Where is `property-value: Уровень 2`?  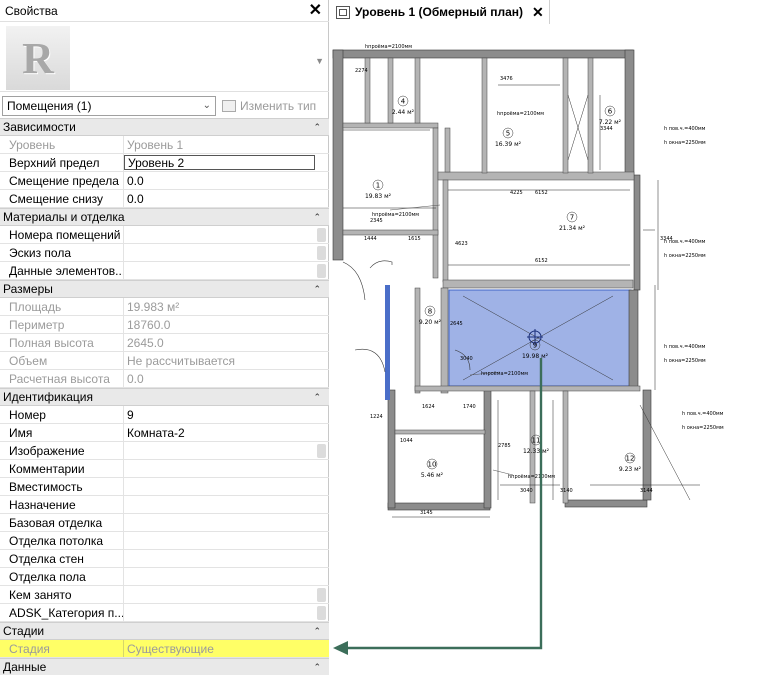 property-value: Уровень 2 is located at coordinates (219, 162).